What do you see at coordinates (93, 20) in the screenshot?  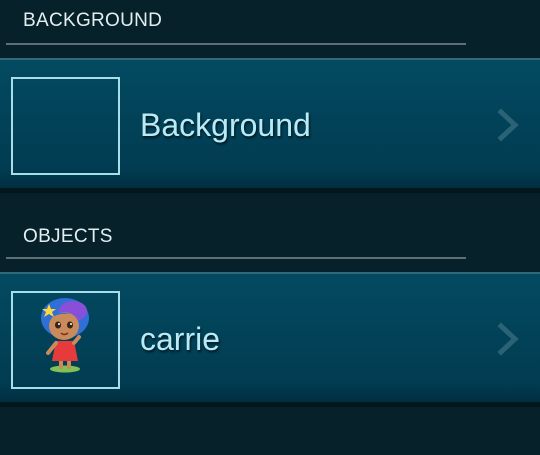 I see `background-section-title: BACKGROUND` at bounding box center [93, 20].